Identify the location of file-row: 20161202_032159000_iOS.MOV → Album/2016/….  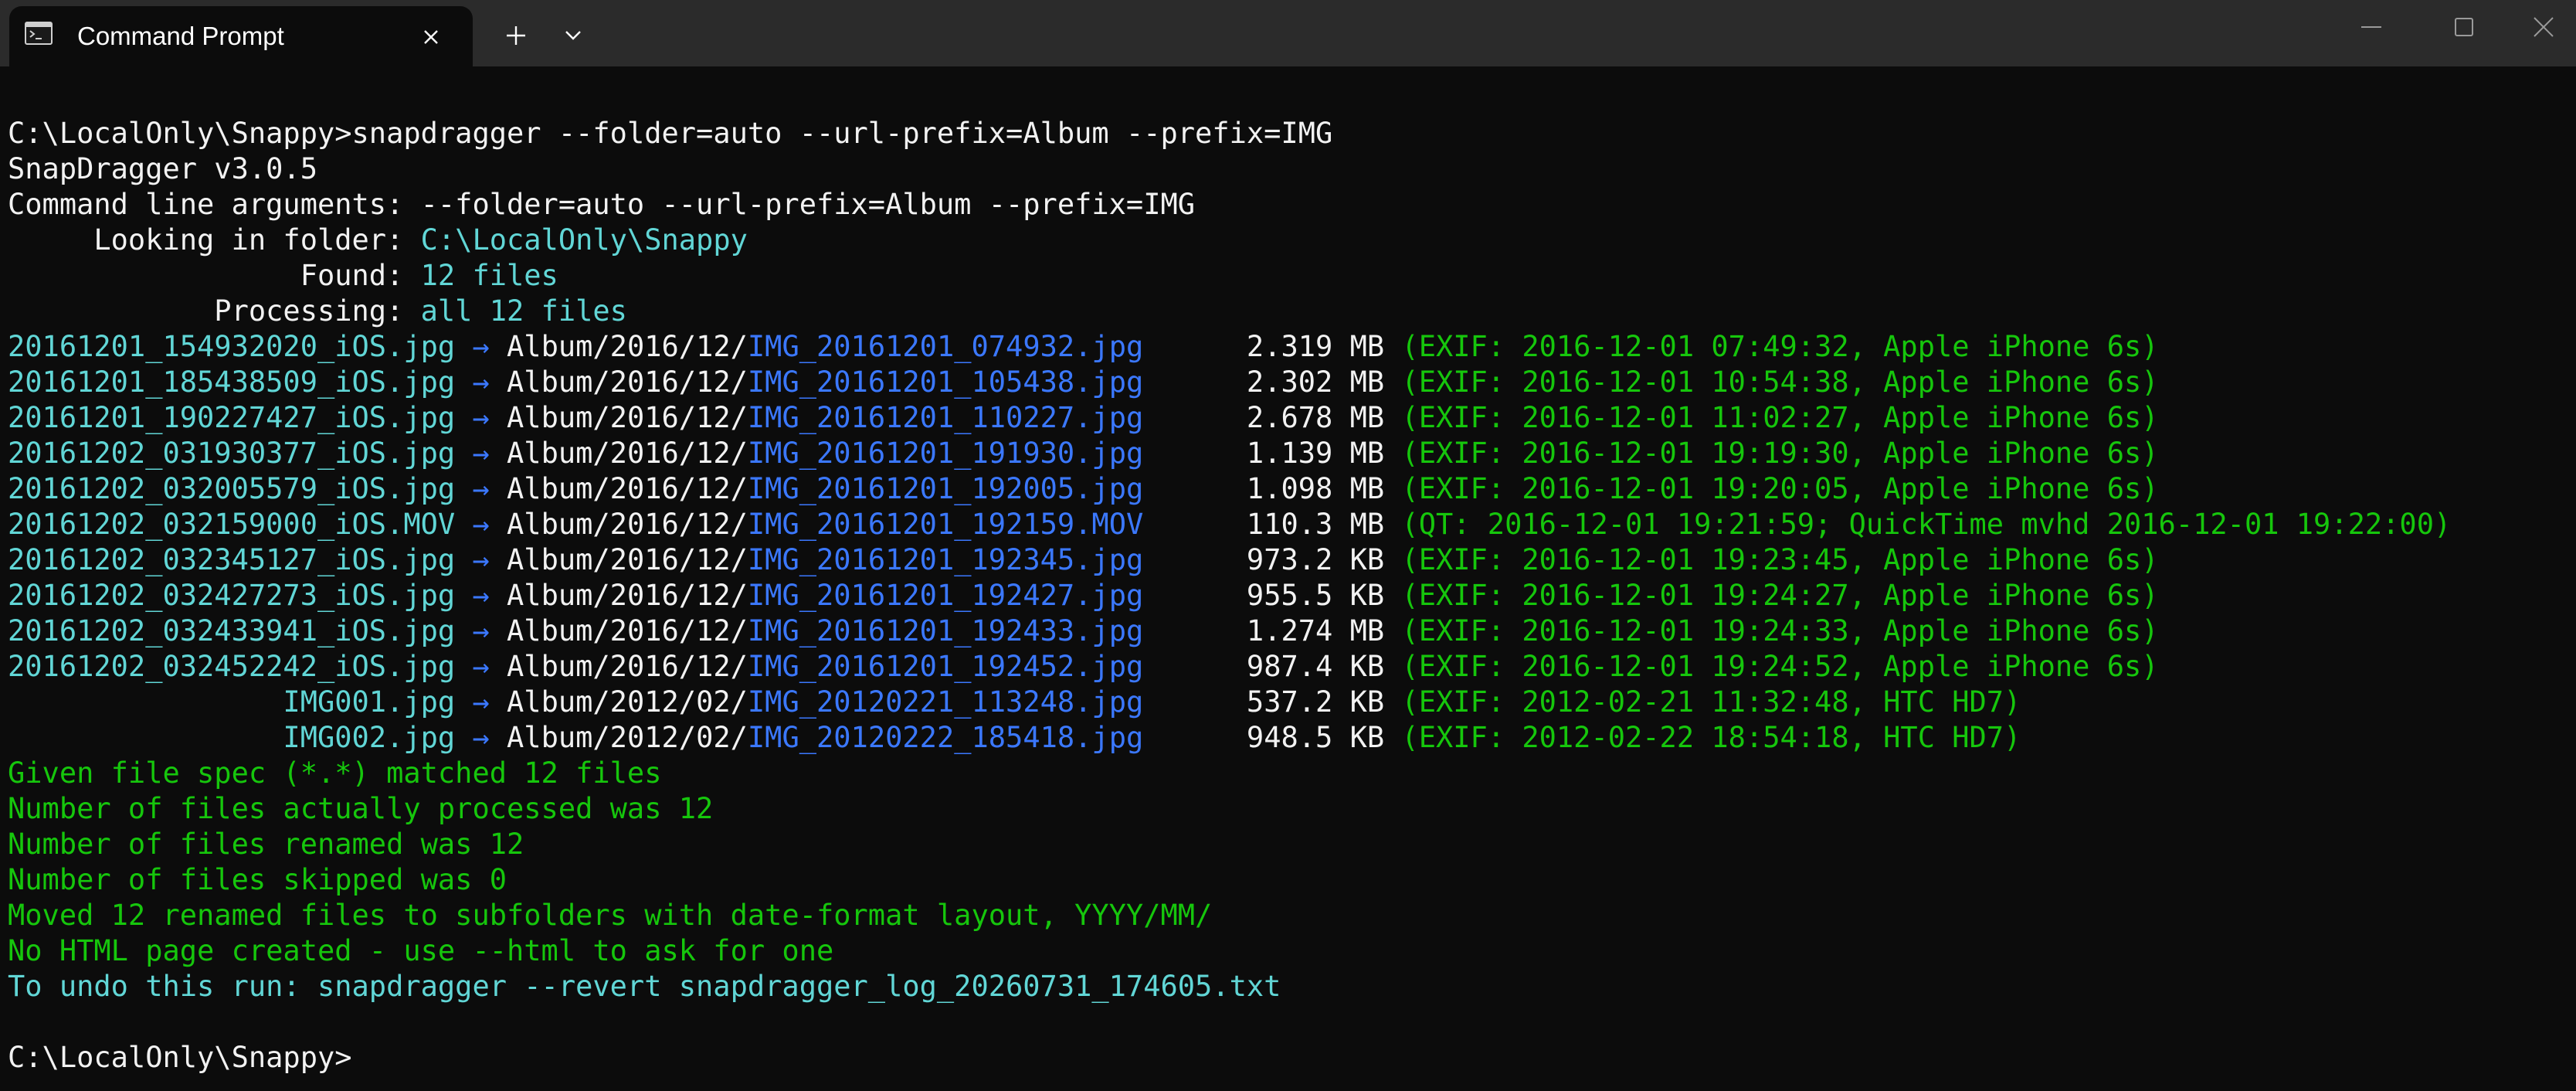
(1290, 524).